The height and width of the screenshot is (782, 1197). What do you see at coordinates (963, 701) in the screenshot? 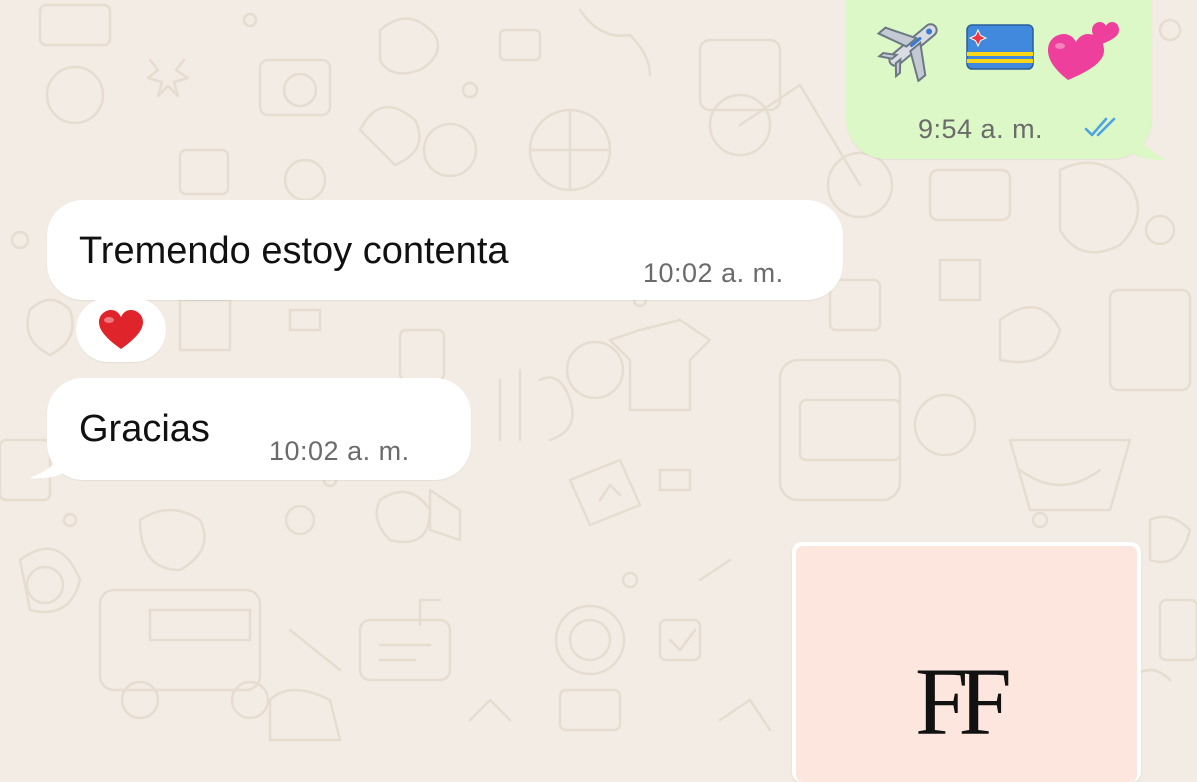
I see `brand-logo: FF` at bounding box center [963, 701].